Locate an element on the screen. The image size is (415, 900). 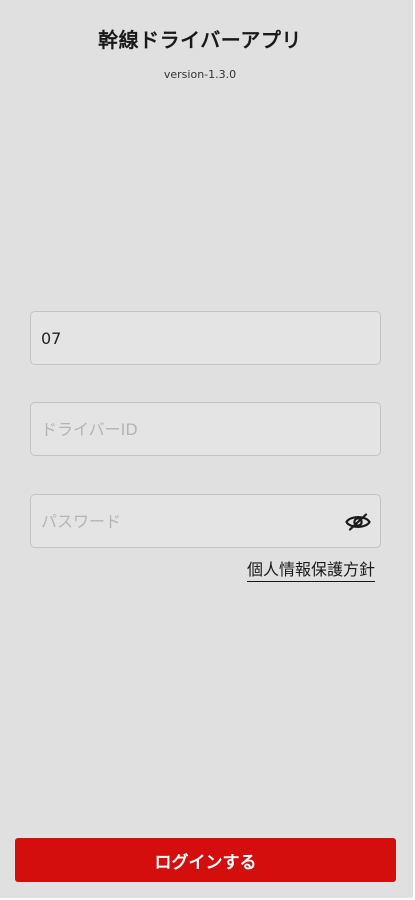
driver-id-input is located at coordinates (205, 429).